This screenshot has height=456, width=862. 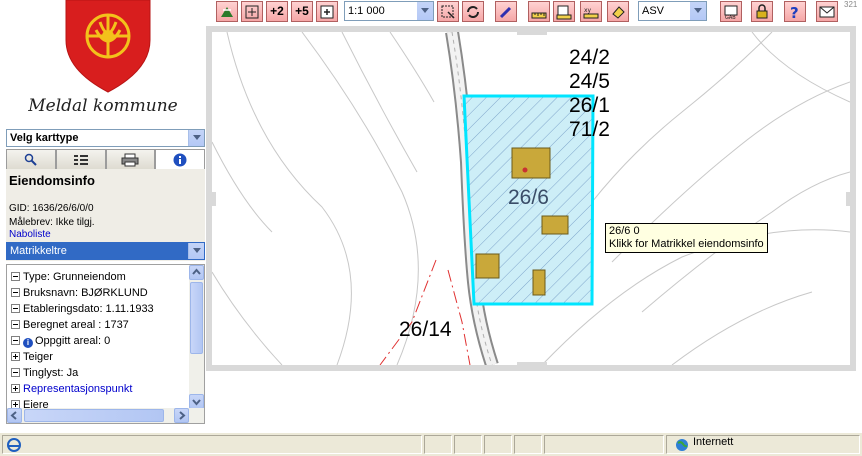 What do you see at coordinates (672, 11) in the screenshot?
I see `layer-select: ASV` at bounding box center [672, 11].